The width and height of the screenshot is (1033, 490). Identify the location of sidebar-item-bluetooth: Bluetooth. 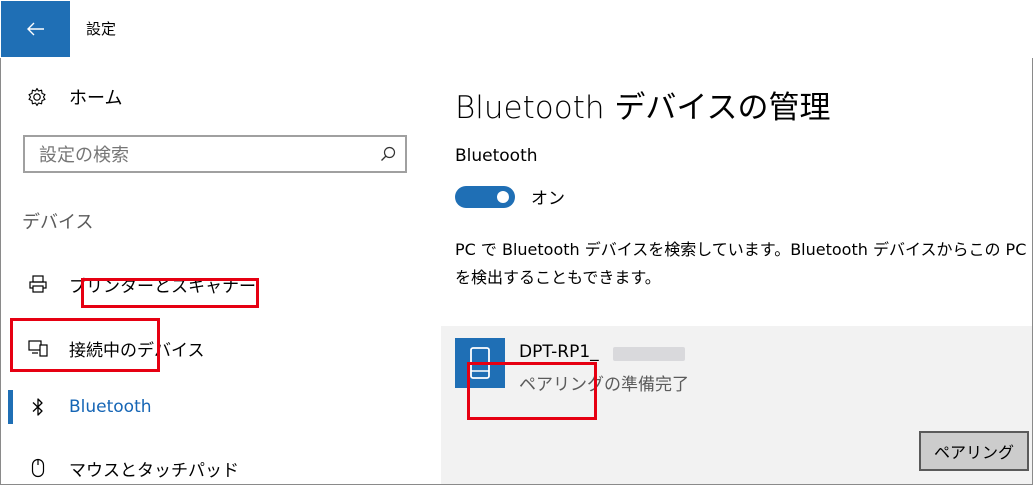
(216, 407).